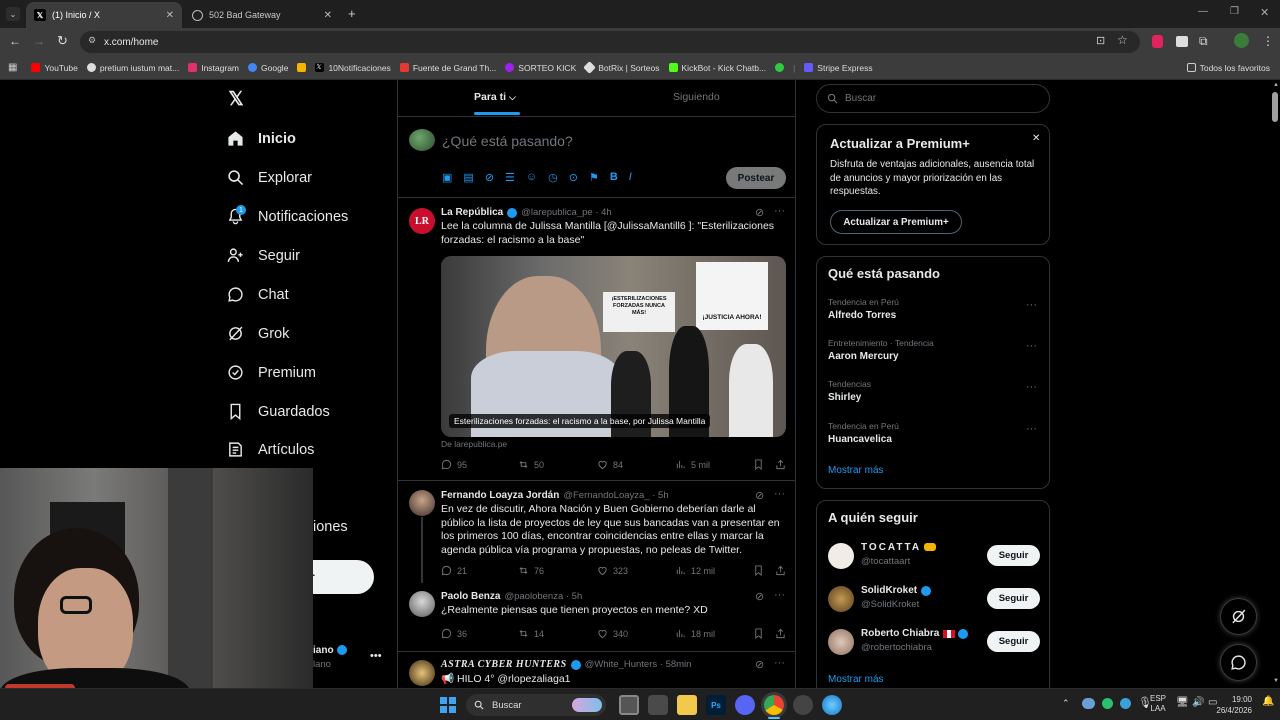 This screenshot has width=1280, height=720. Describe the element at coordinates (692, 464) in the screenshot. I see `views-button: 5 mil` at that location.